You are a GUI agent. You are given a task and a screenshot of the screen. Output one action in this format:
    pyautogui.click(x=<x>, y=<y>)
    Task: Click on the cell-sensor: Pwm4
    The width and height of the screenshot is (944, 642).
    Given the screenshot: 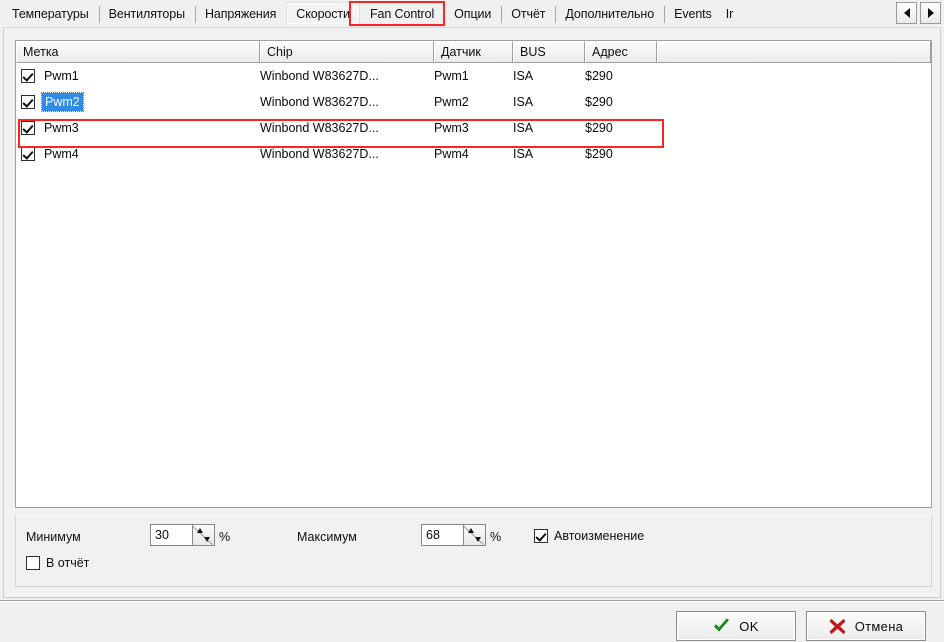 What is the action you would take?
    pyautogui.click(x=451, y=154)
    